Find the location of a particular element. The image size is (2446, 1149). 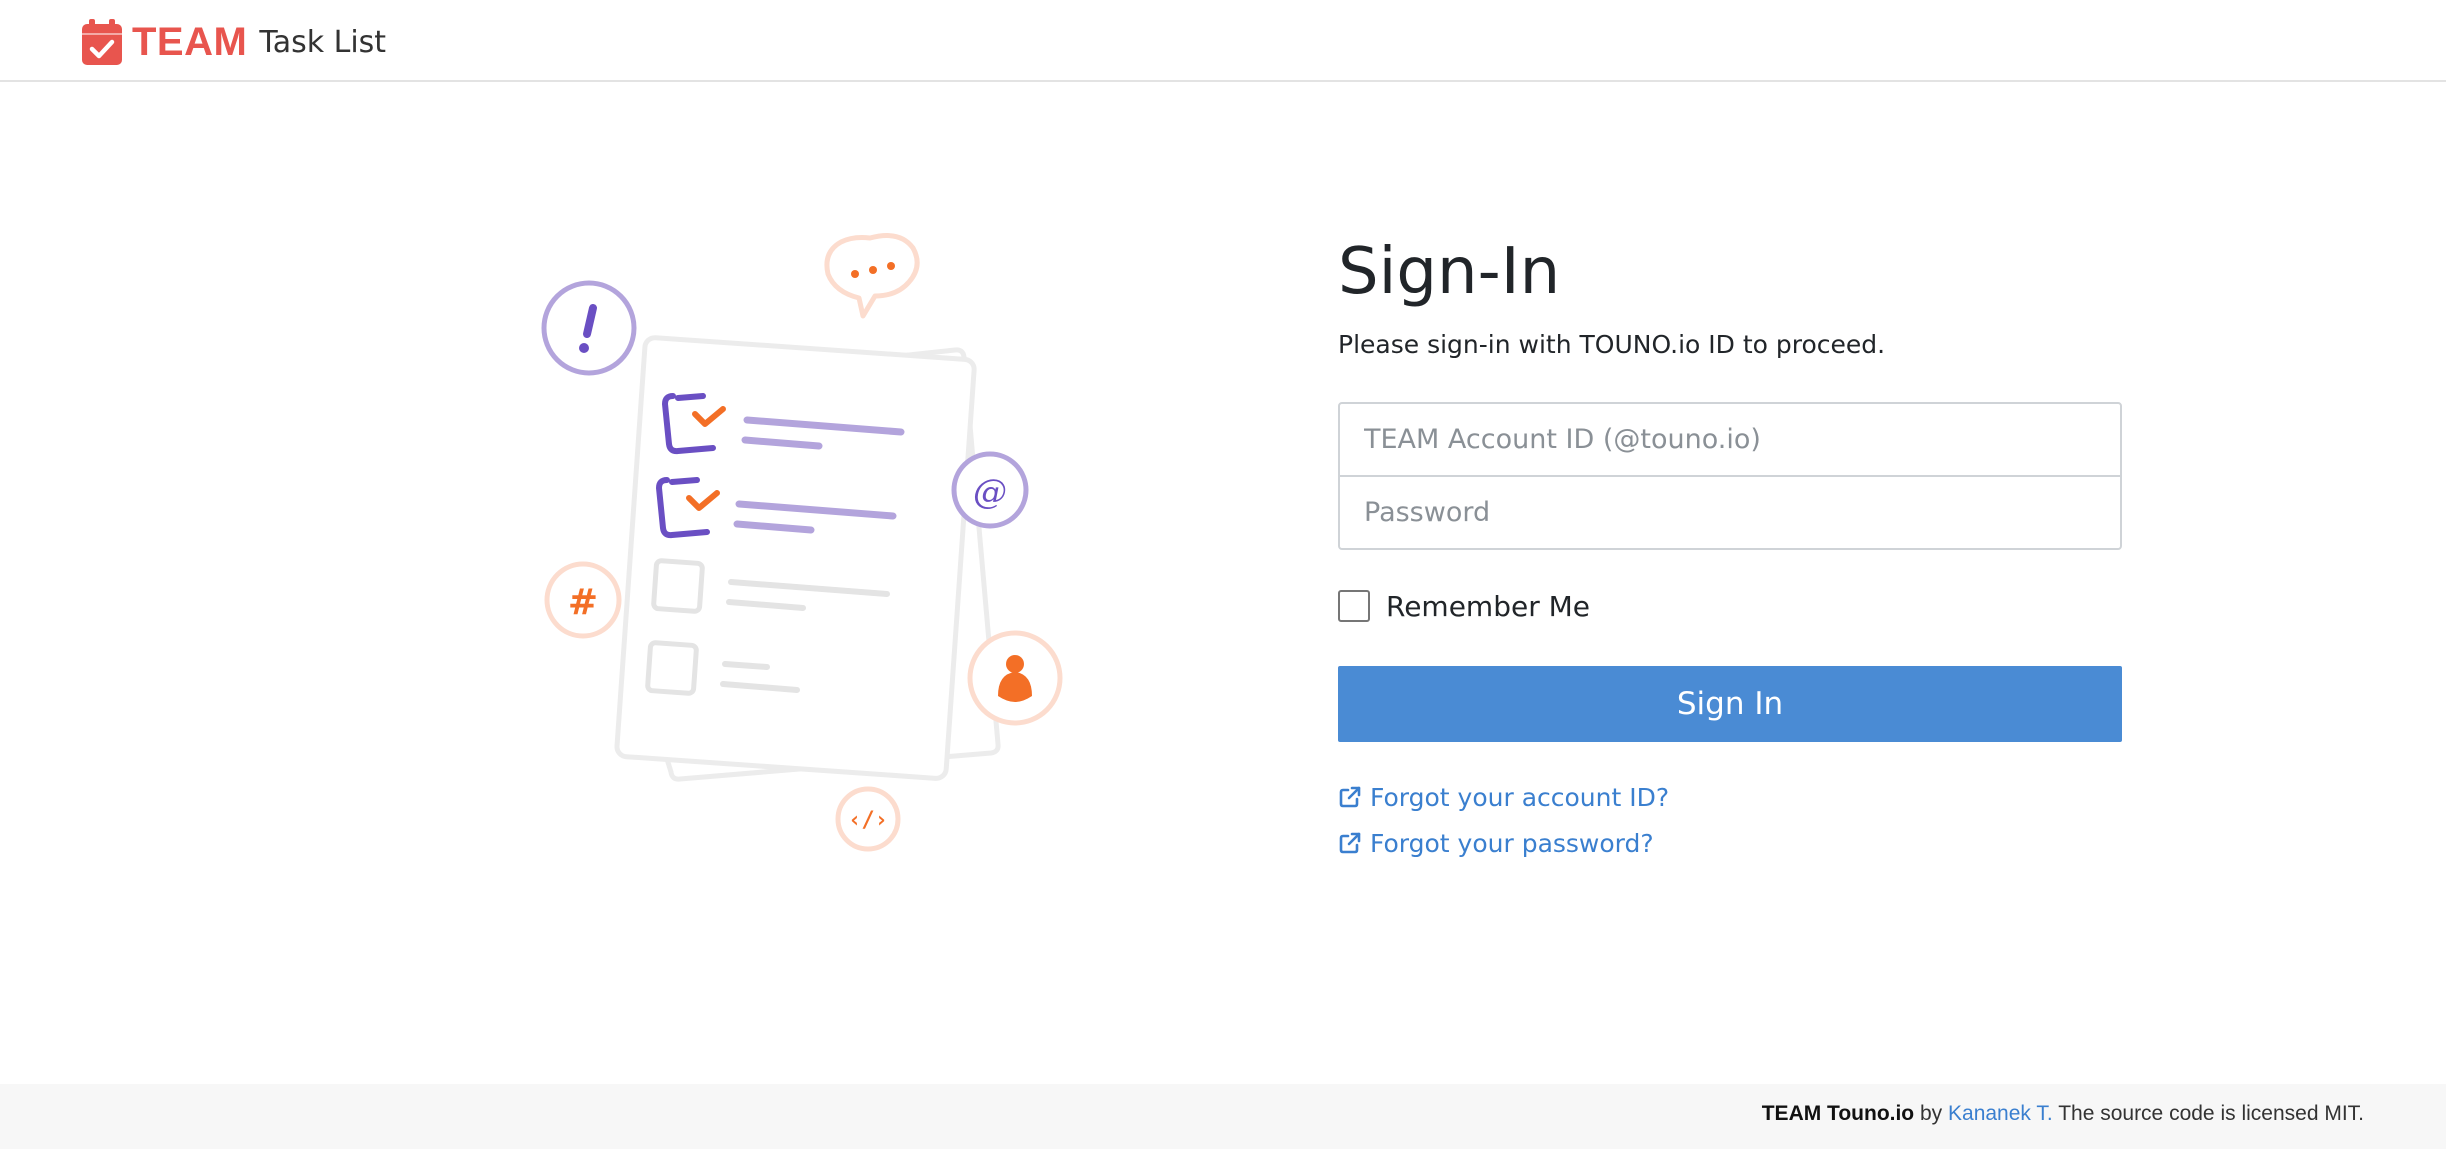

task-list-illustration: @ # ‹/› is located at coordinates (802, 542).